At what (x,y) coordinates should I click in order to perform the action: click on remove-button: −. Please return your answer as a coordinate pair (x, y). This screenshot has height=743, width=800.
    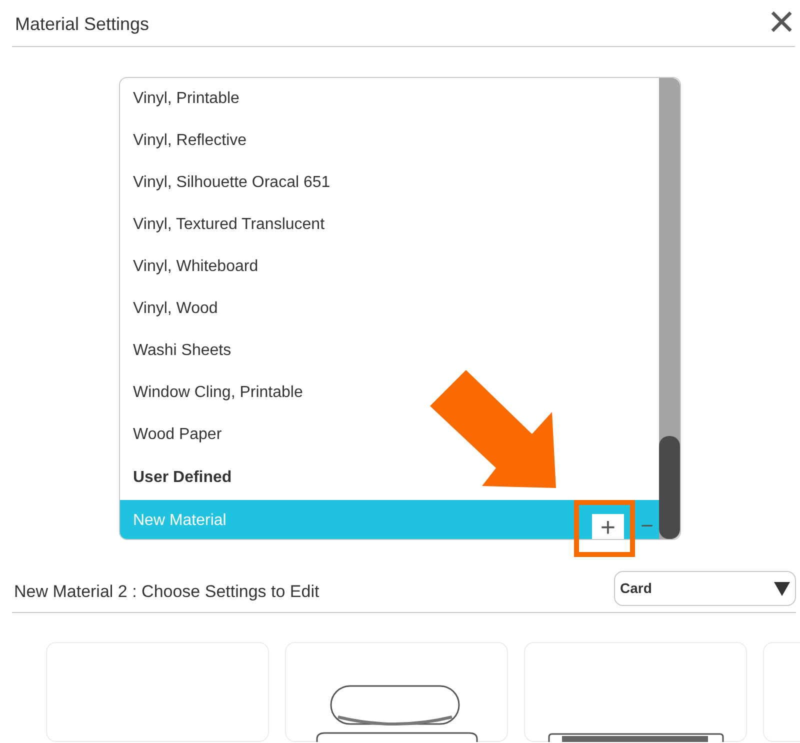
    Looking at the image, I should click on (647, 526).